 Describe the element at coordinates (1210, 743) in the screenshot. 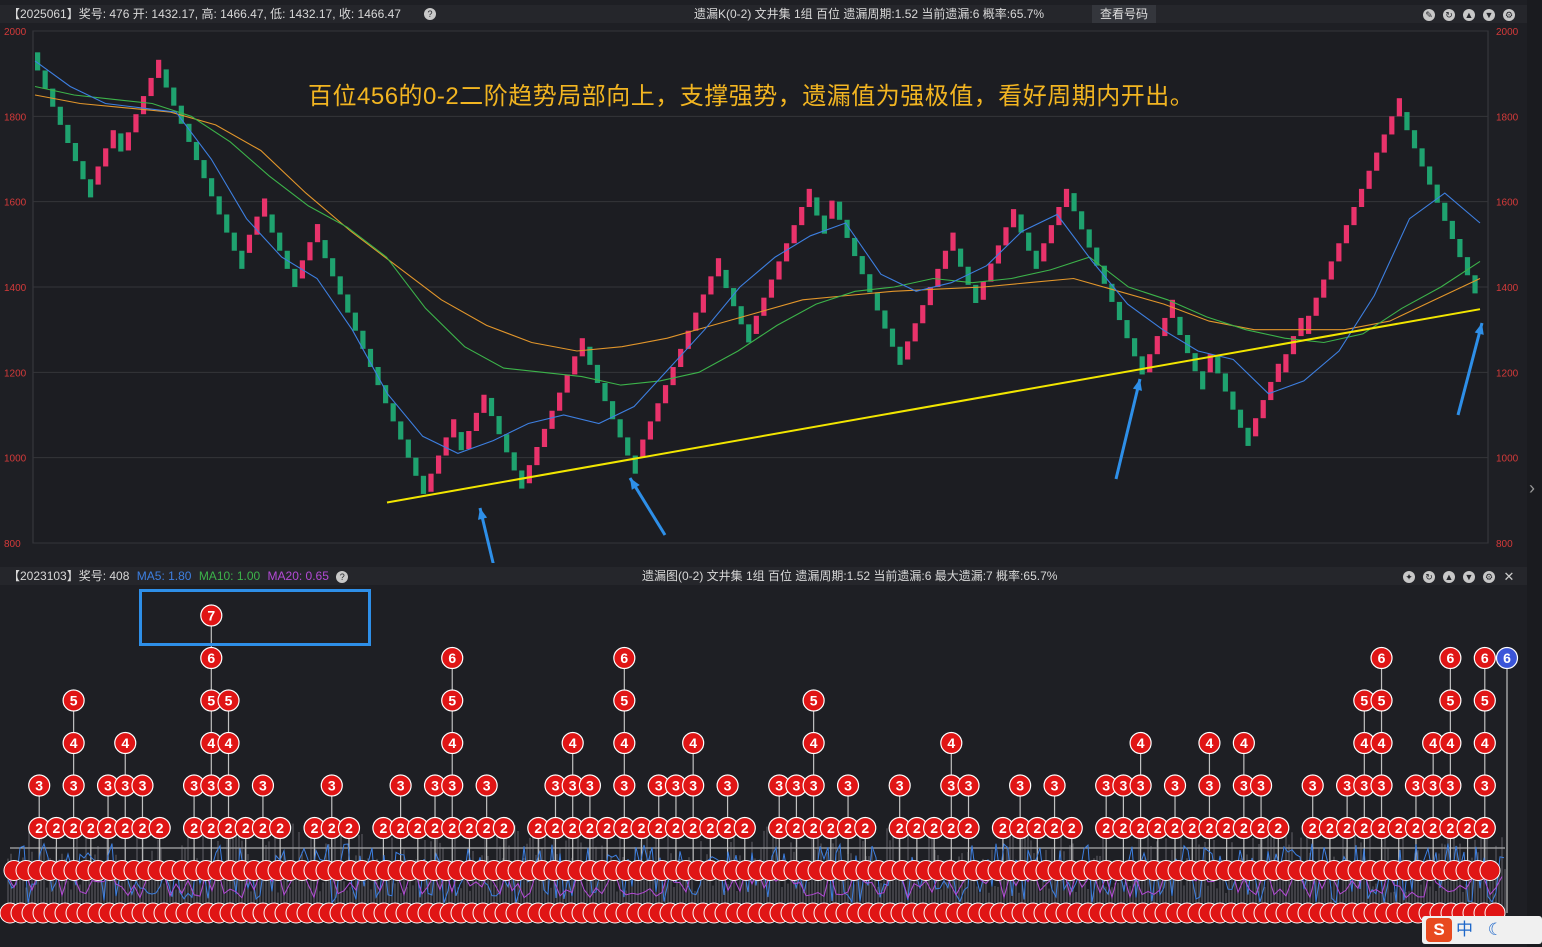

I see `omission-ball-label: 4` at that location.